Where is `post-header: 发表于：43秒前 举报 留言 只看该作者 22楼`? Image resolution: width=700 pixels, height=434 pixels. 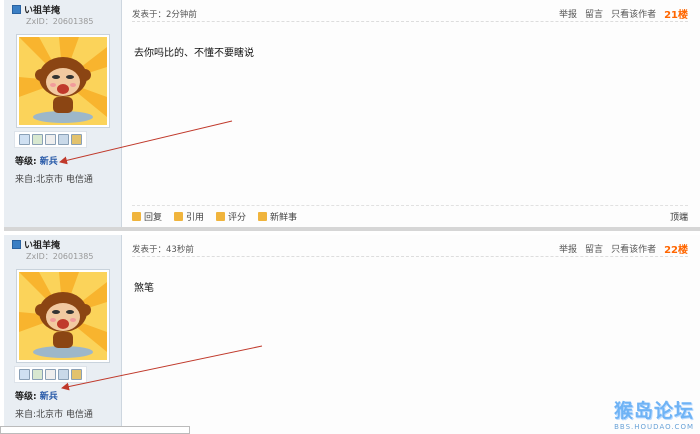
post-header: 发表于：43秒前 举报 留言 只看该作者 22楼 is located at coordinates (410, 249).